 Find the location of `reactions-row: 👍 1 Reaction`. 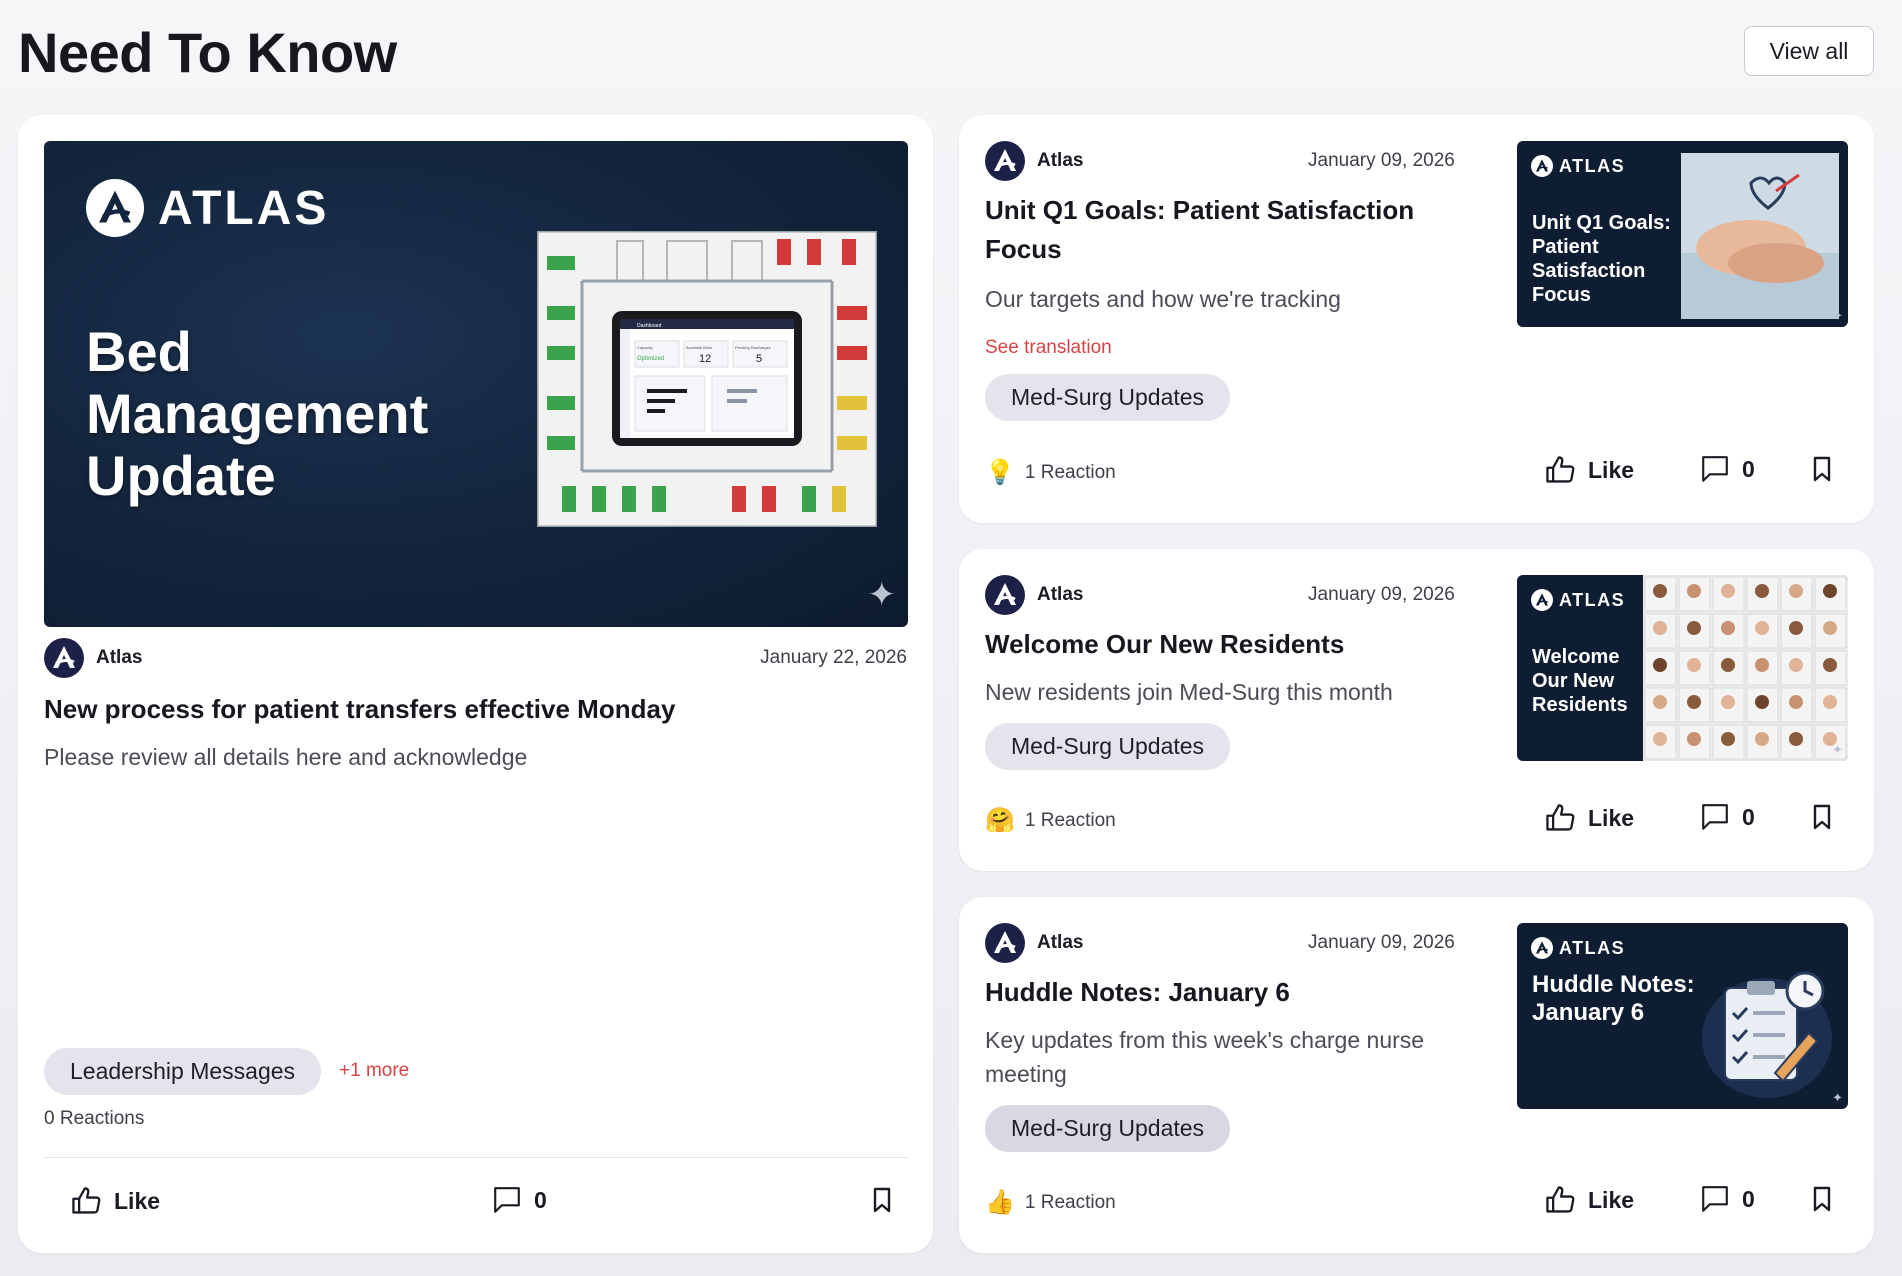

reactions-row: 👍 1 Reaction is located at coordinates (1050, 1202).